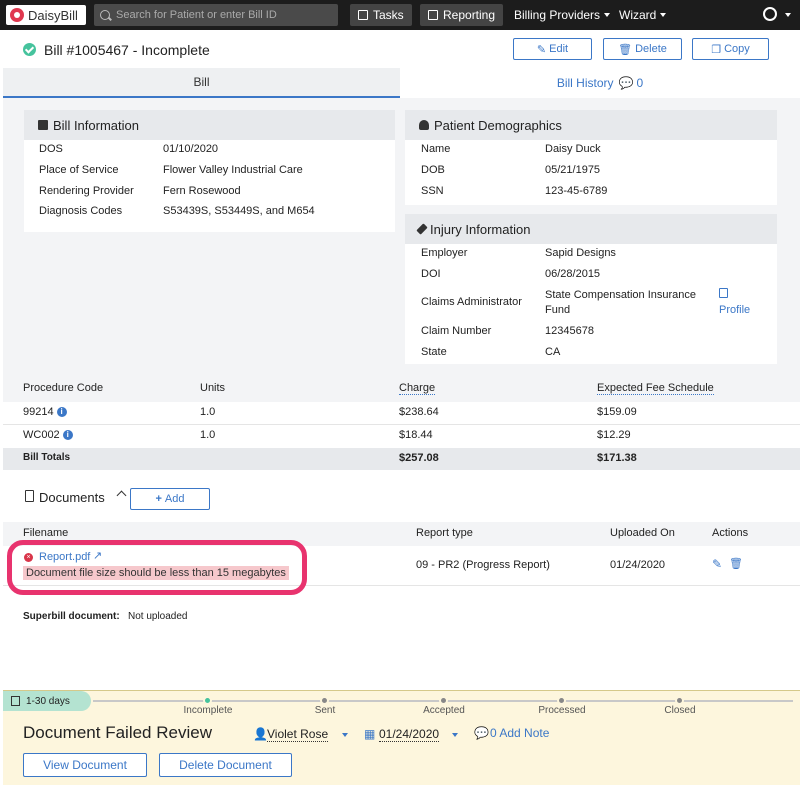 This screenshot has width=800, height=785. What do you see at coordinates (17, 15) in the screenshot?
I see `daisy-logo-icon` at bounding box center [17, 15].